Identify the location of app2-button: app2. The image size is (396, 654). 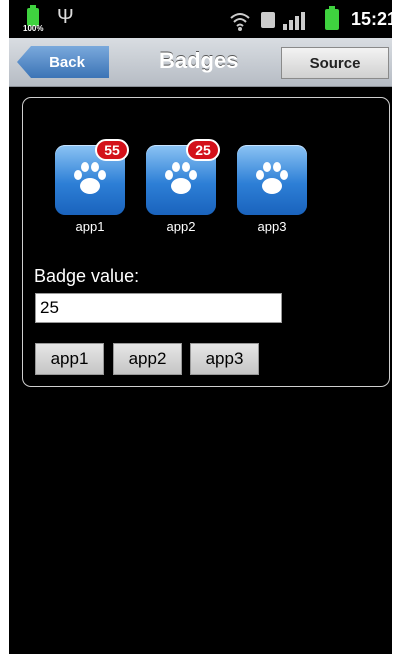
(147, 359).